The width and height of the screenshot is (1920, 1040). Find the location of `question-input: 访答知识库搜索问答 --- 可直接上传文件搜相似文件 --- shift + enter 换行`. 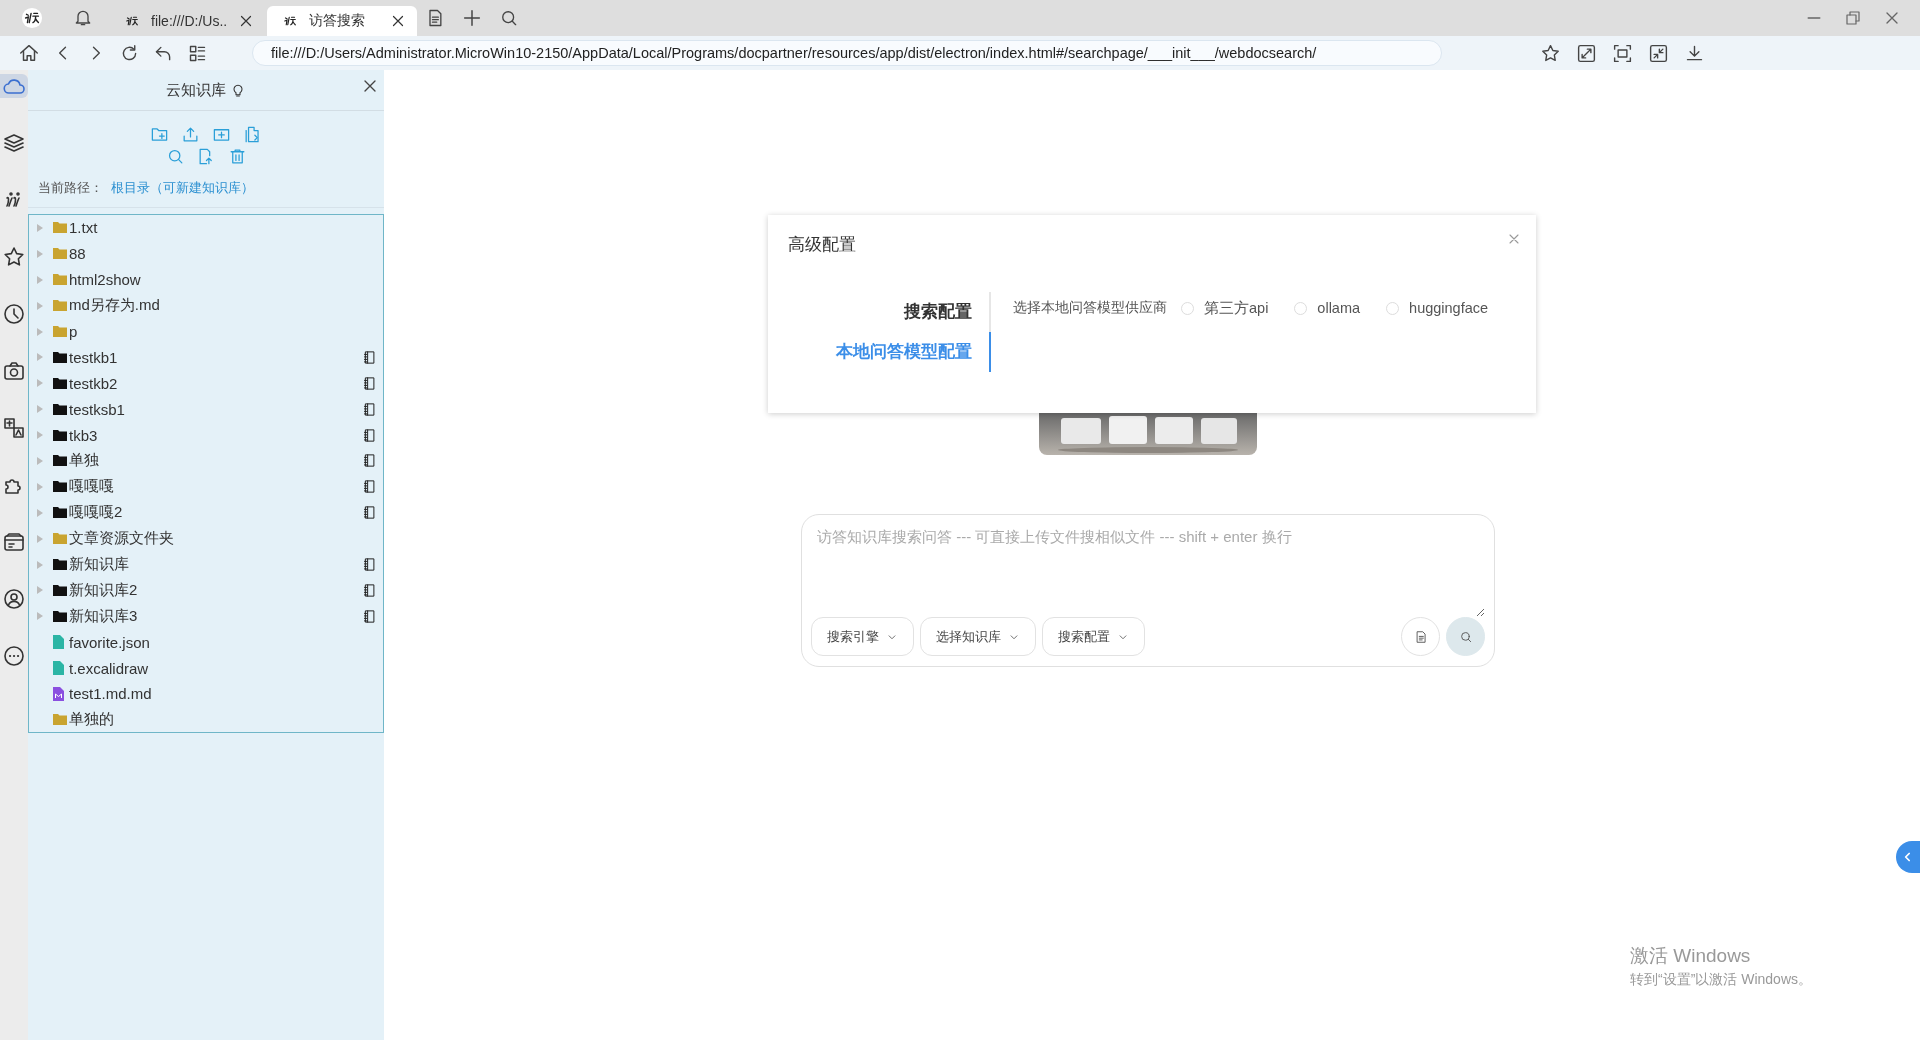

question-input: 访答知识库搜索问答 --- 可直接上传文件搜相似文件 --- shift + enter 换行 is located at coordinates (1148, 570).